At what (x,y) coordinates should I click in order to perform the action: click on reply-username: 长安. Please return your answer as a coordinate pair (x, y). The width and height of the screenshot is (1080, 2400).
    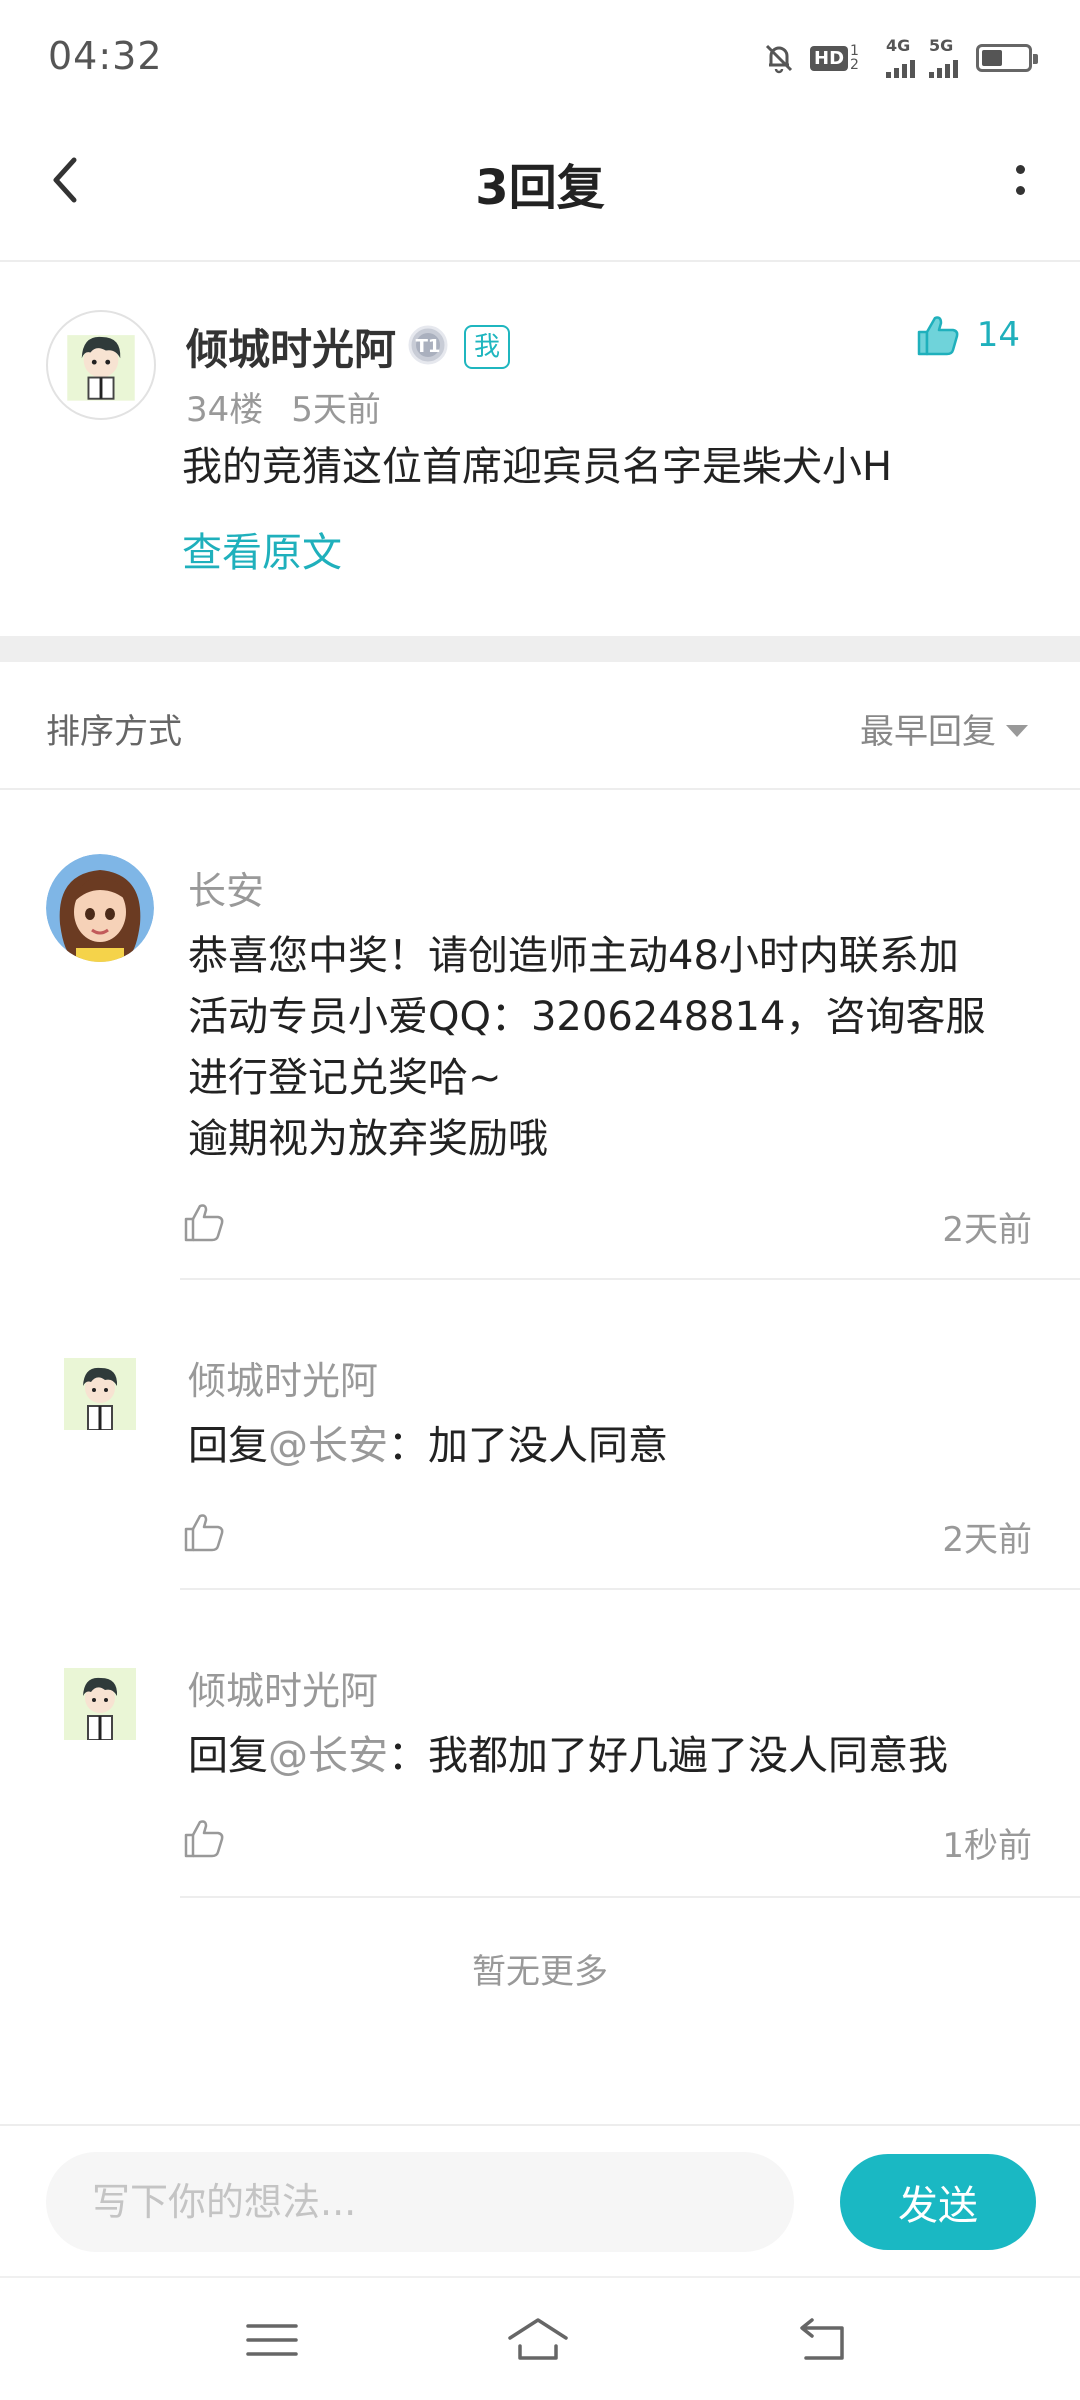
    Looking at the image, I should click on (226, 887).